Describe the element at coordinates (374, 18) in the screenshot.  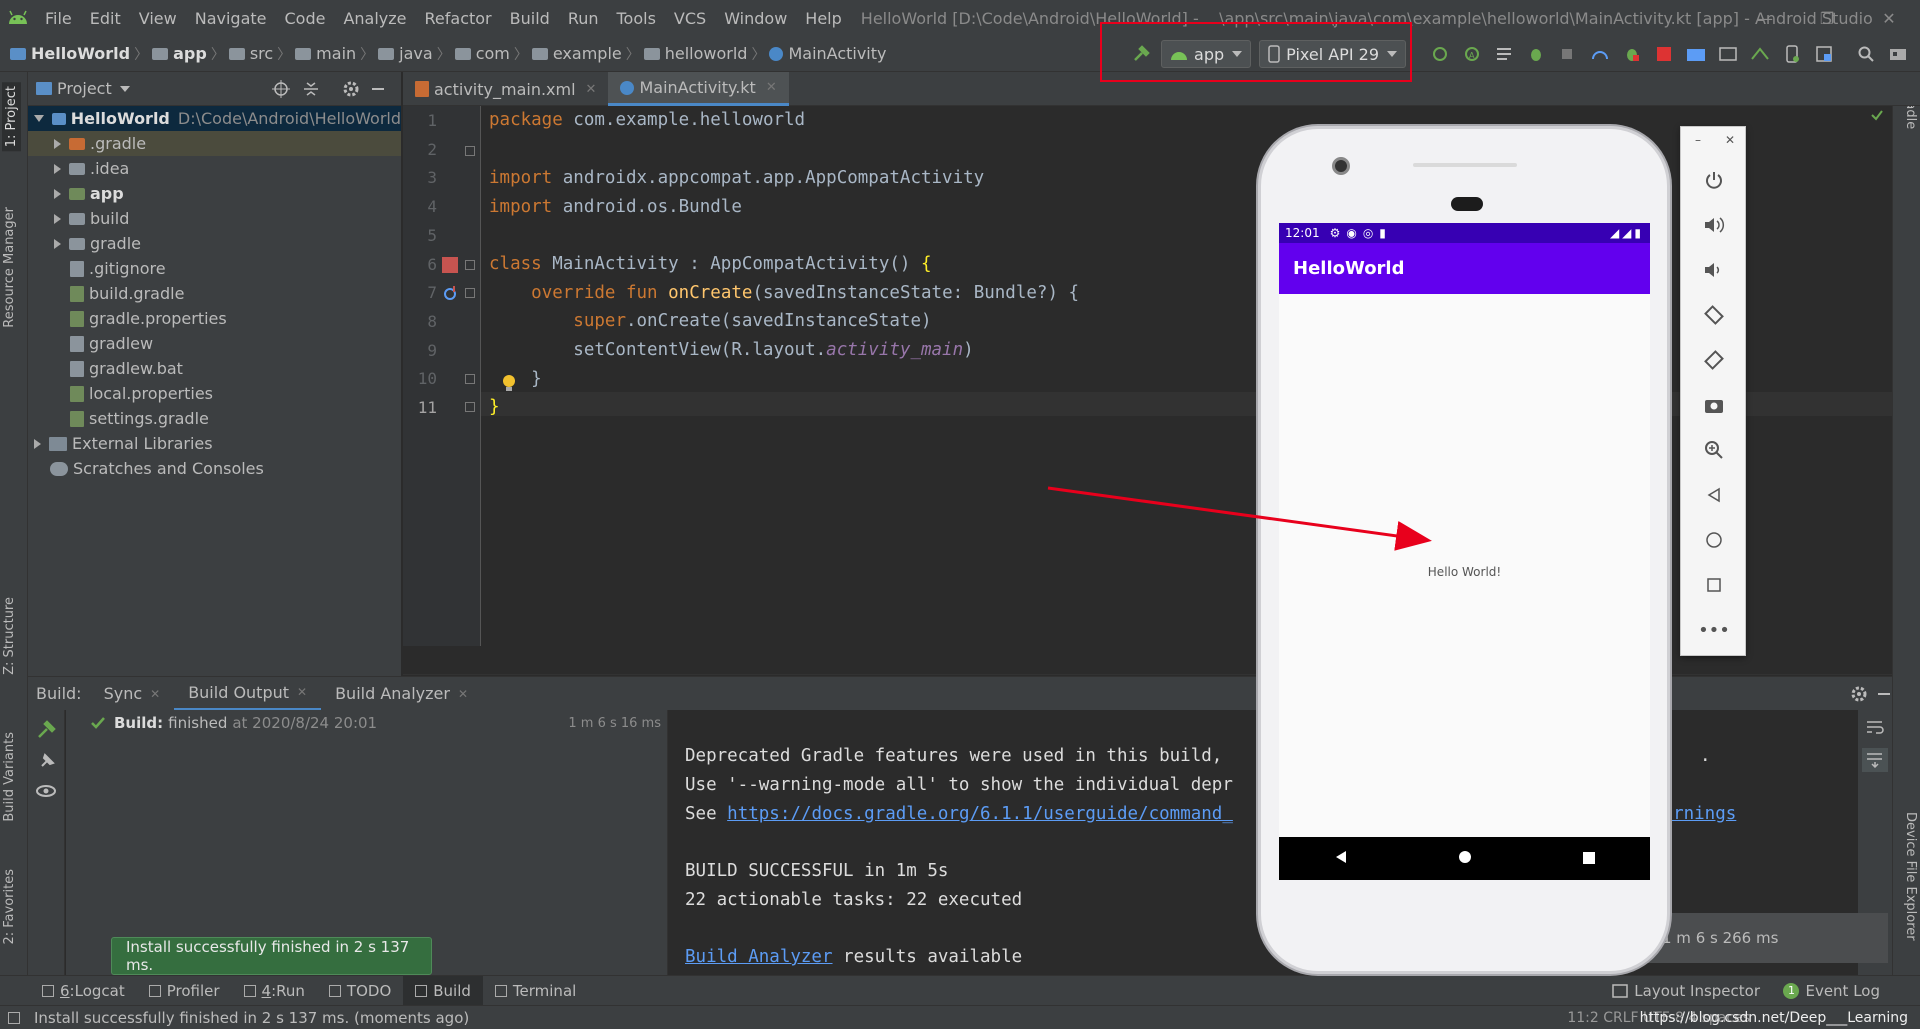
I see `menu-analyze: Analyze` at that location.